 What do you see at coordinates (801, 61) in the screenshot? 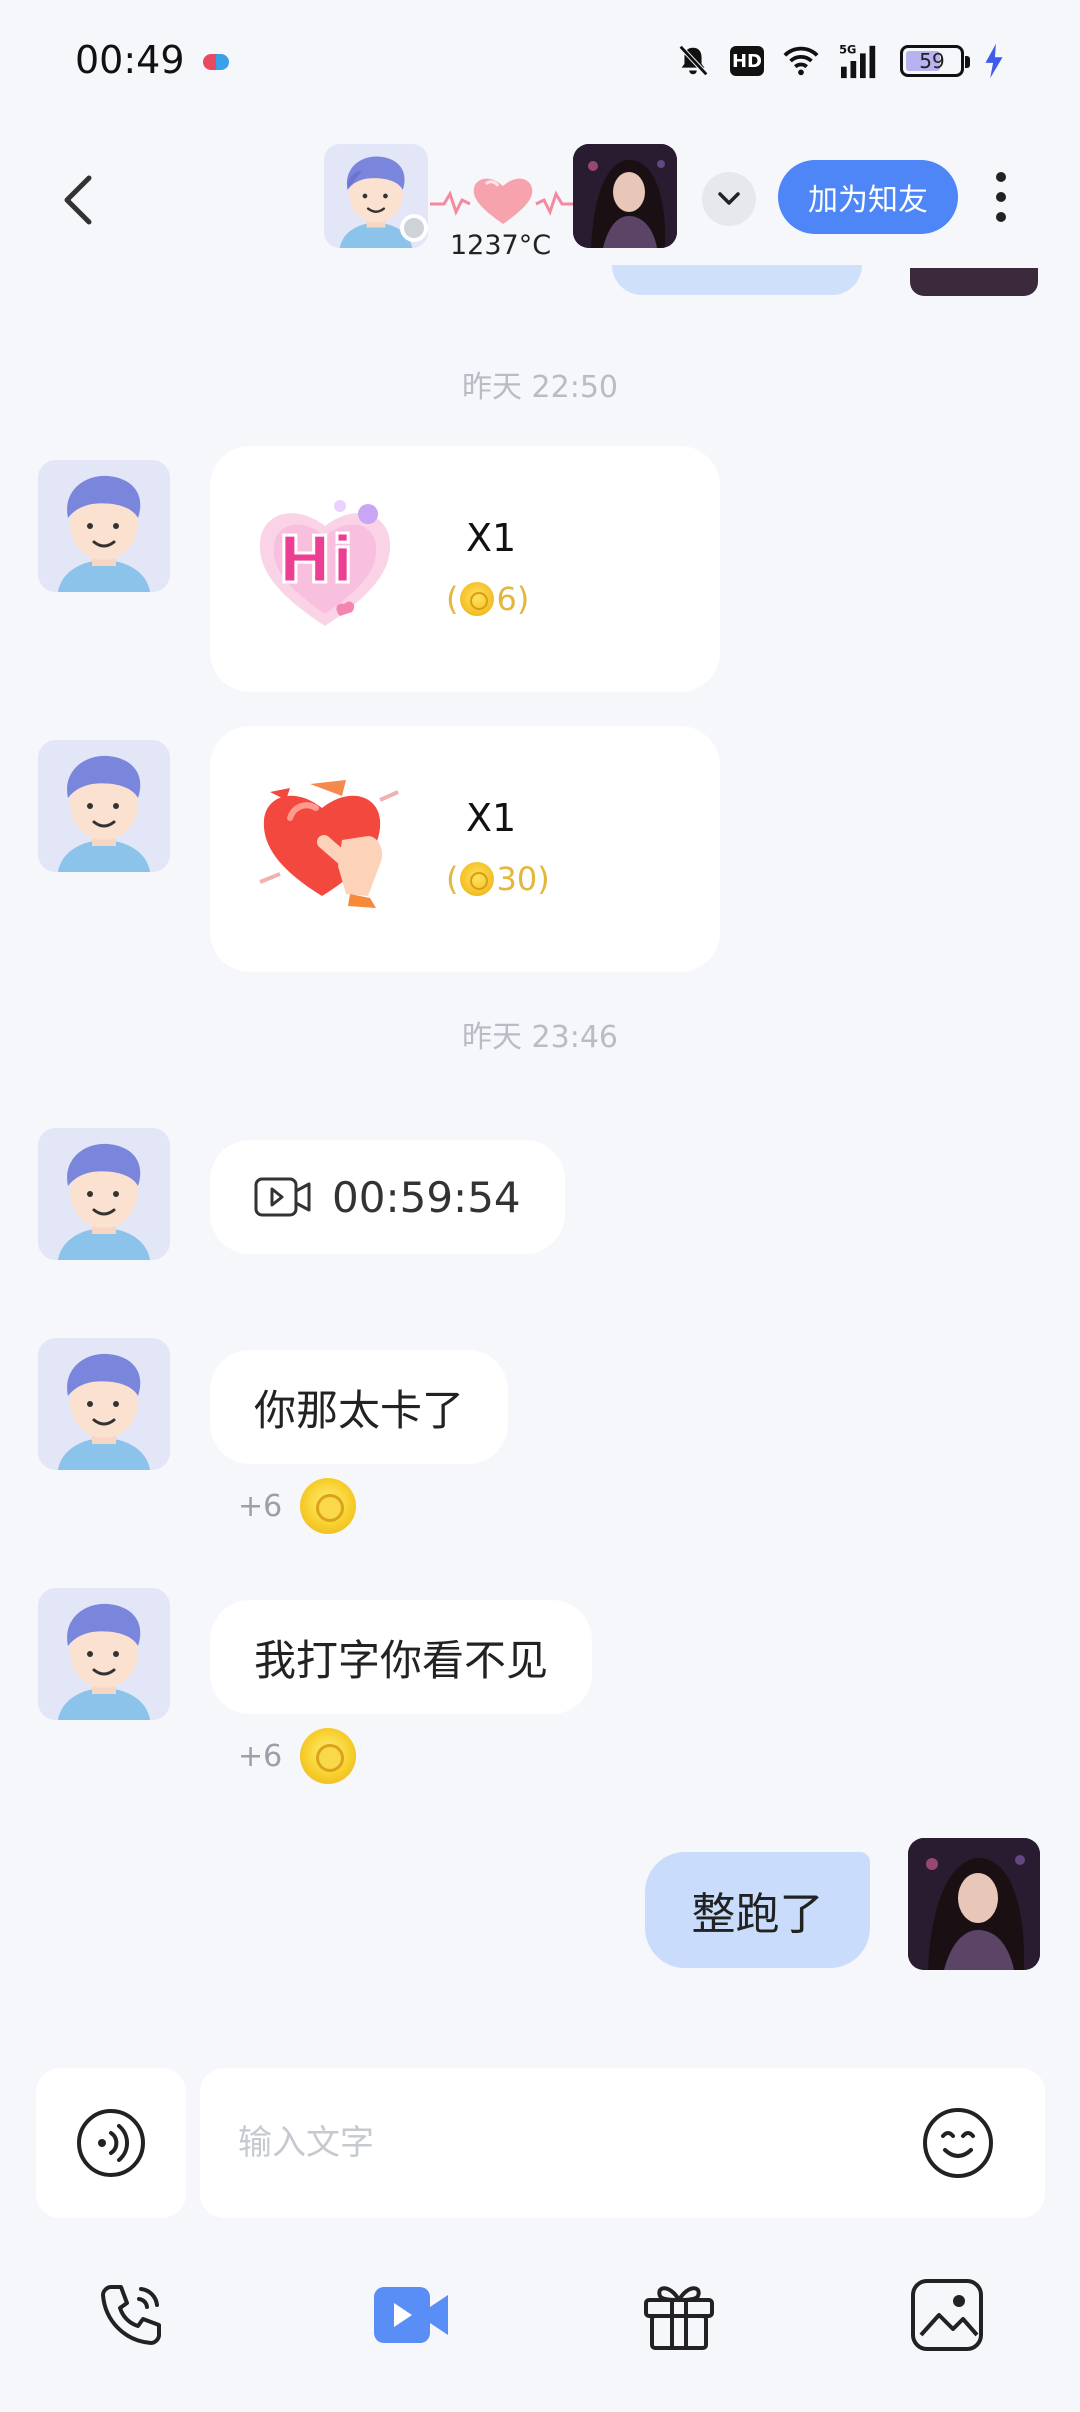
I see `wifi-icon` at bounding box center [801, 61].